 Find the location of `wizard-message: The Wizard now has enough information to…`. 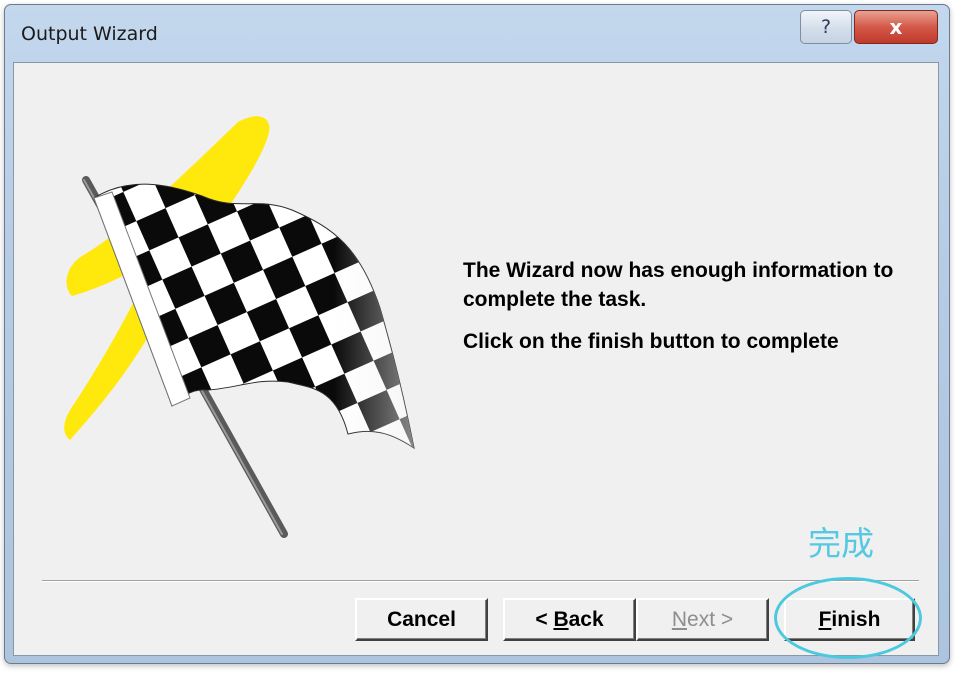

wizard-message: The Wizard now has enough information to… is located at coordinates (678, 285).